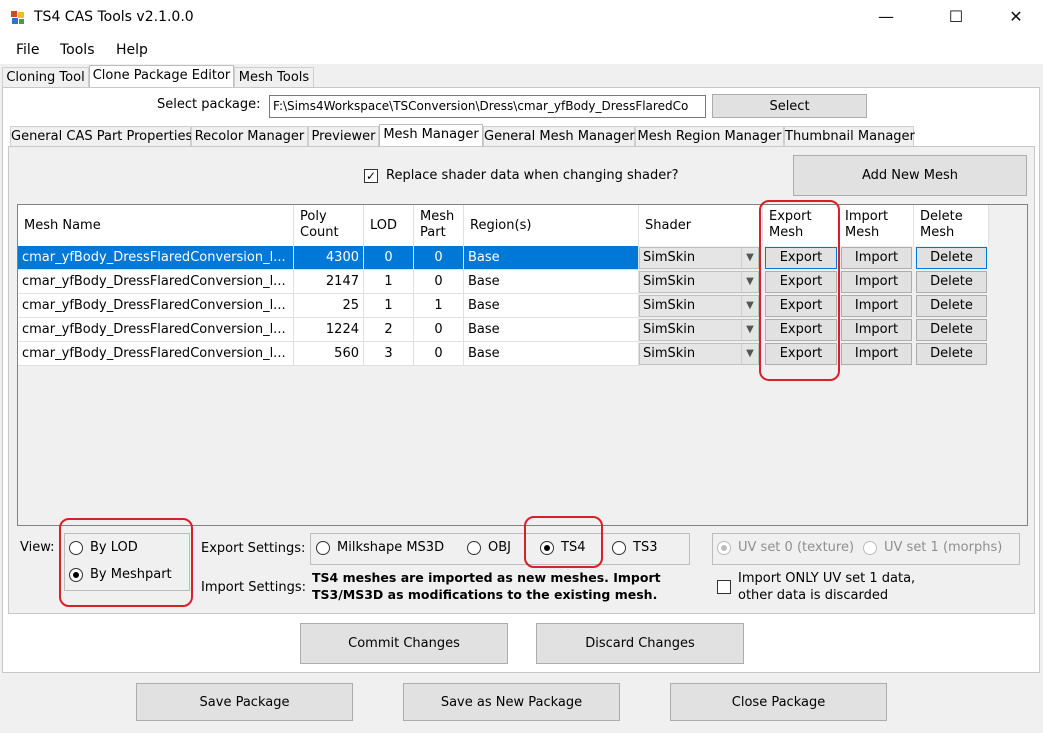 The height and width of the screenshot is (733, 1043). I want to click on tab-previewer: Previewer, so click(343, 136).